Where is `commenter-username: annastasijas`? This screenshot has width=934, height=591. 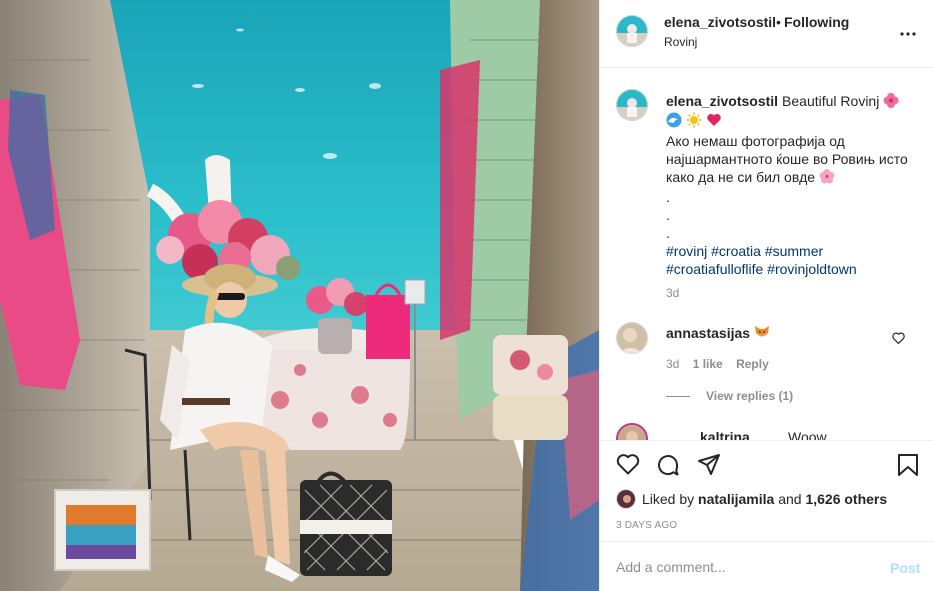 commenter-username: annastasijas is located at coordinates (718, 333).